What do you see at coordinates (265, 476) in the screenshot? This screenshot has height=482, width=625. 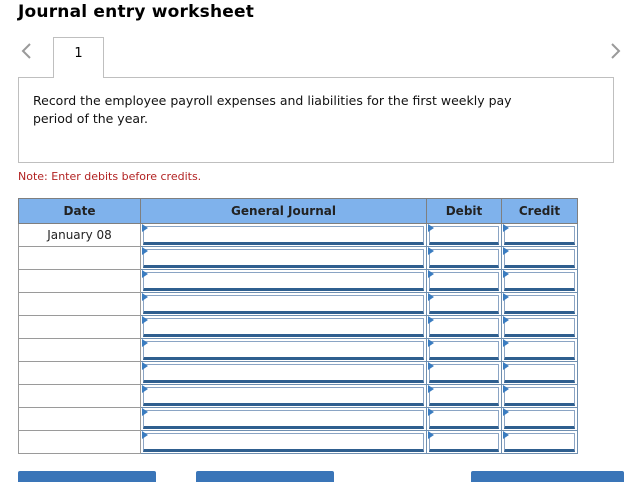 I see `clear-entry-button` at bounding box center [265, 476].